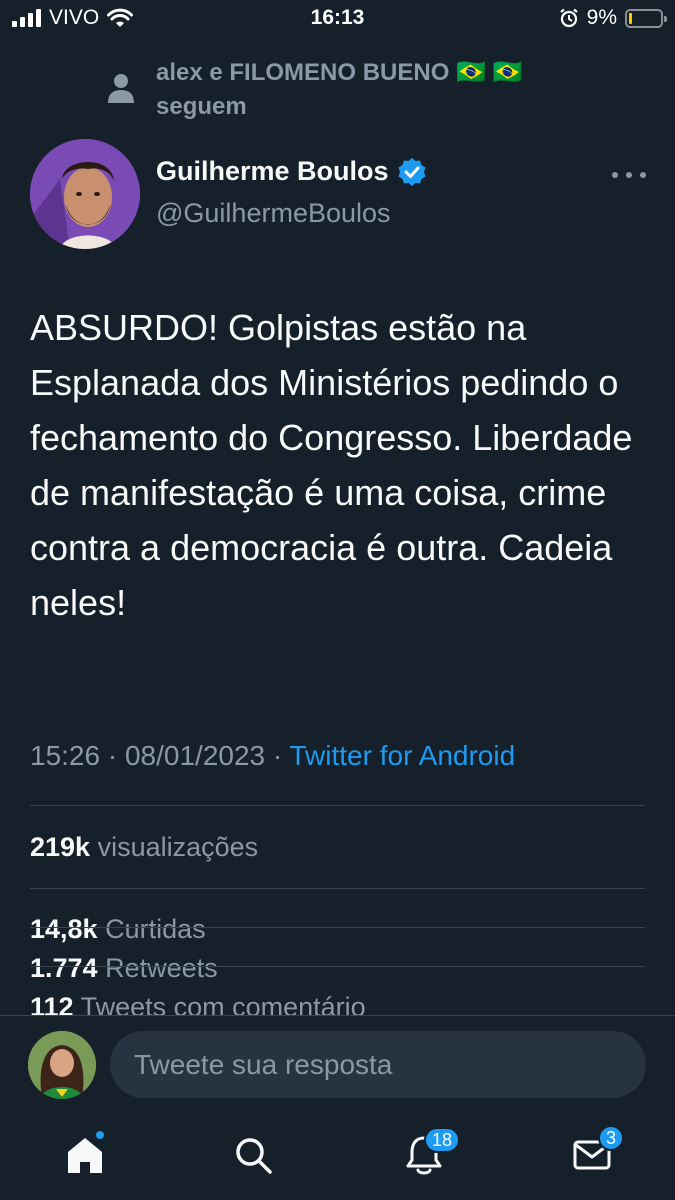 This screenshot has height=1200, width=675. What do you see at coordinates (64, 929) in the screenshot?
I see `likes-count: 14,8k` at bounding box center [64, 929].